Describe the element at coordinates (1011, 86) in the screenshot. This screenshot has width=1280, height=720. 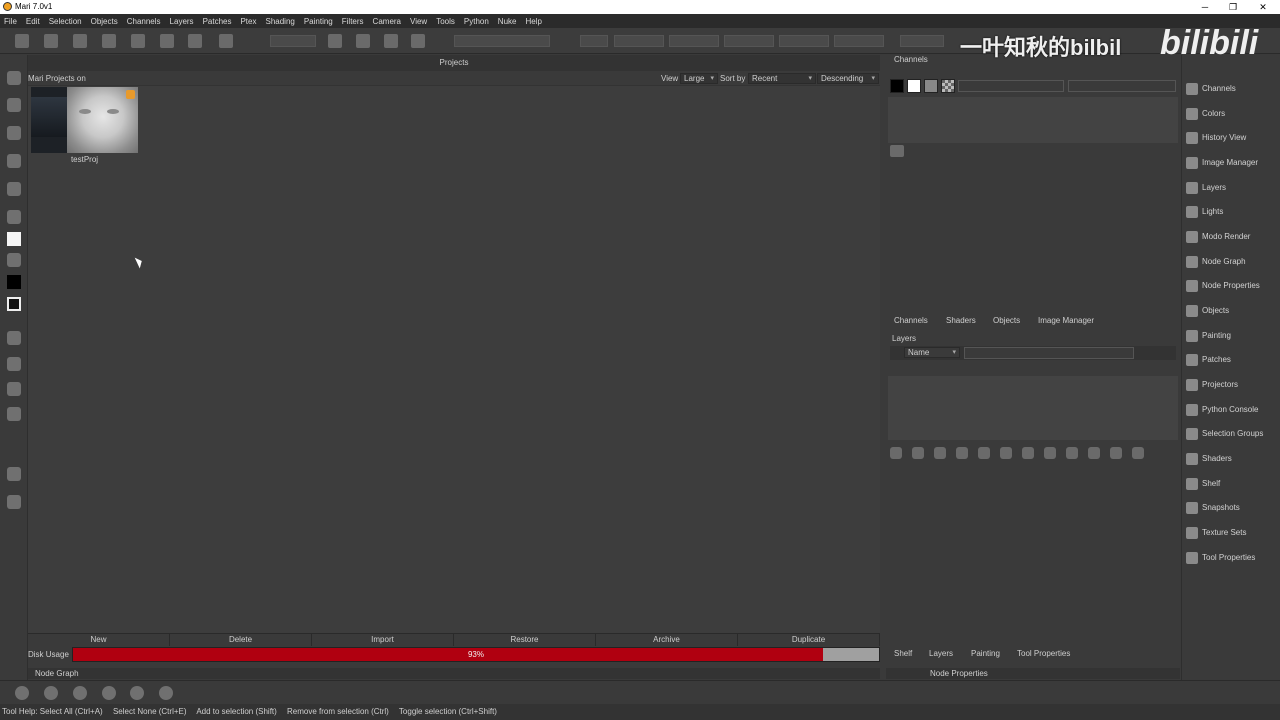
I see `channel-size-dropdown` at that location.